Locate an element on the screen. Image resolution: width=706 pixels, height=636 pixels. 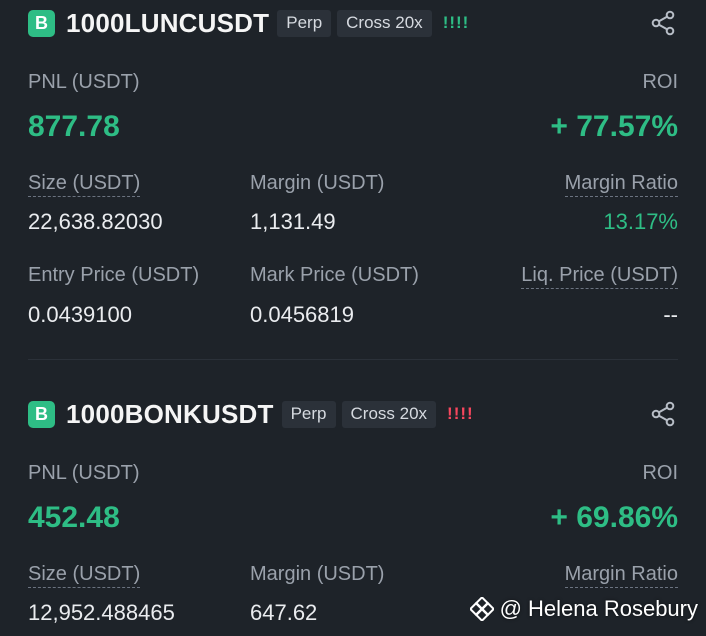
mark-price-value: 0.0456819 is located at coordinates (302, 314).